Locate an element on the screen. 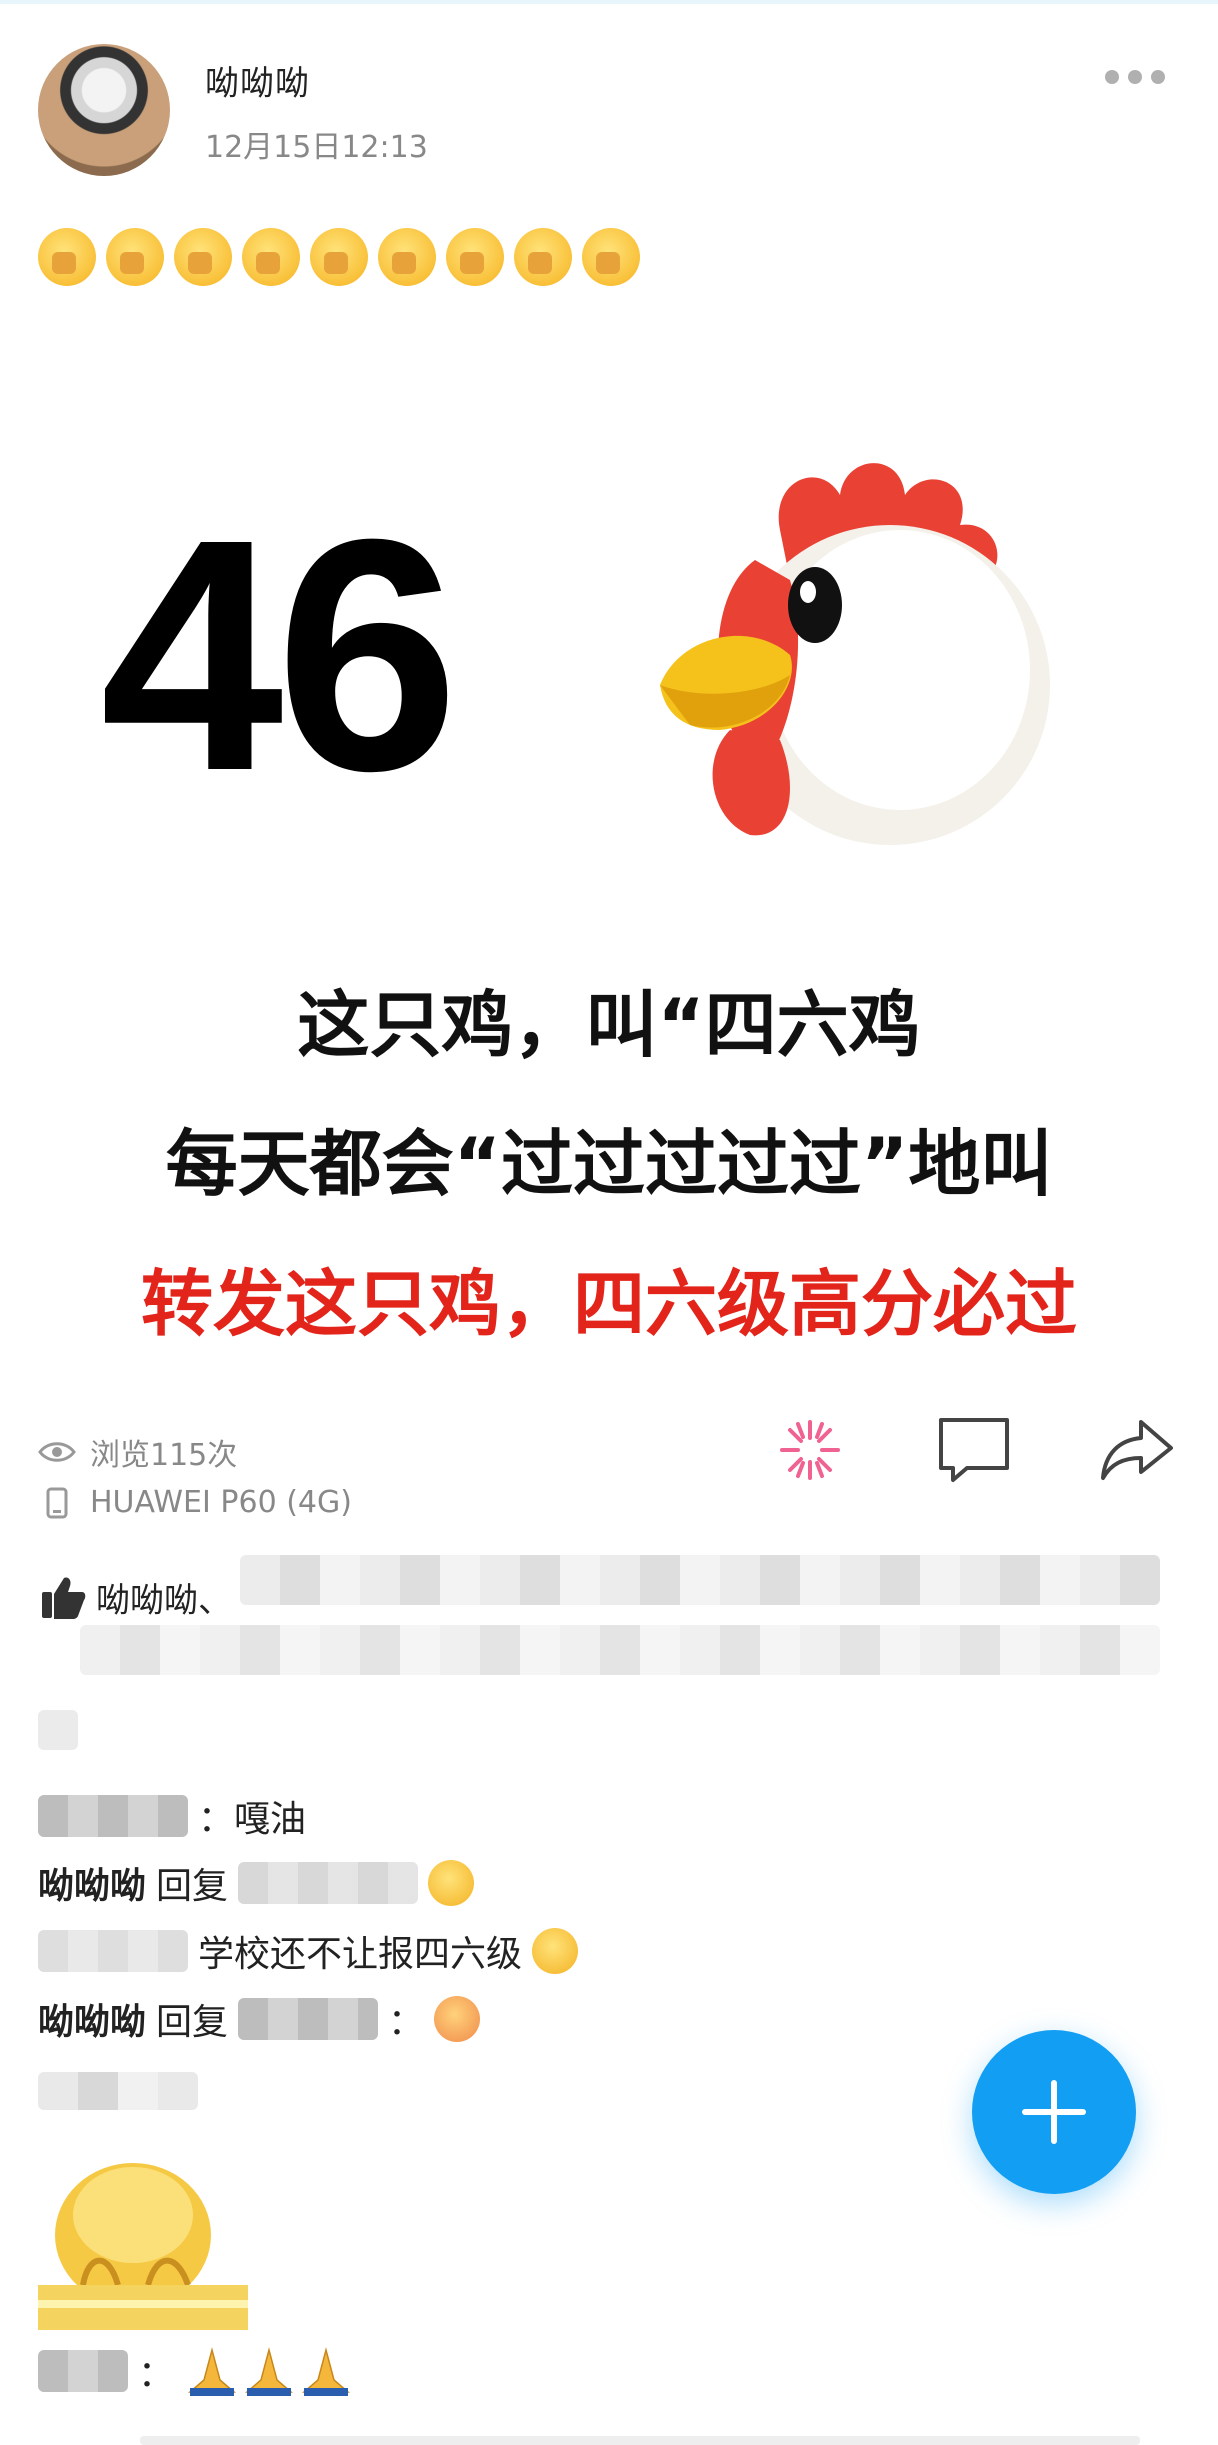 The height and width of the screenshot is (2445, 1218). post-text-emojis is located at coordinates (339, 257).